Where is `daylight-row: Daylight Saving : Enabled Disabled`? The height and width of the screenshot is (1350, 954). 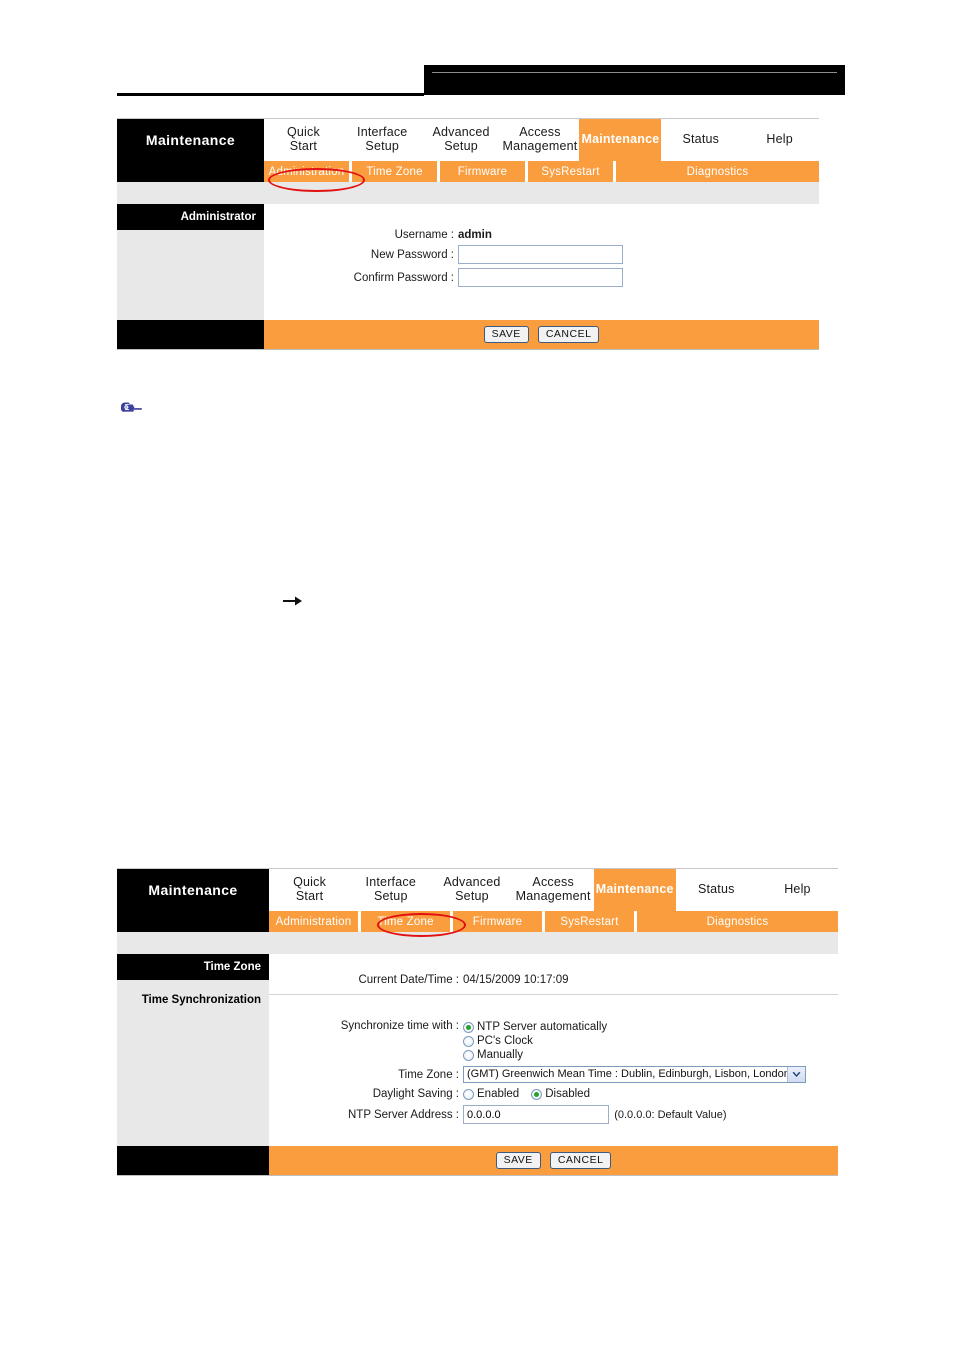
daylight-row: Daylight Saving : Enabled Disabled is located at coordinates (548, 1094).